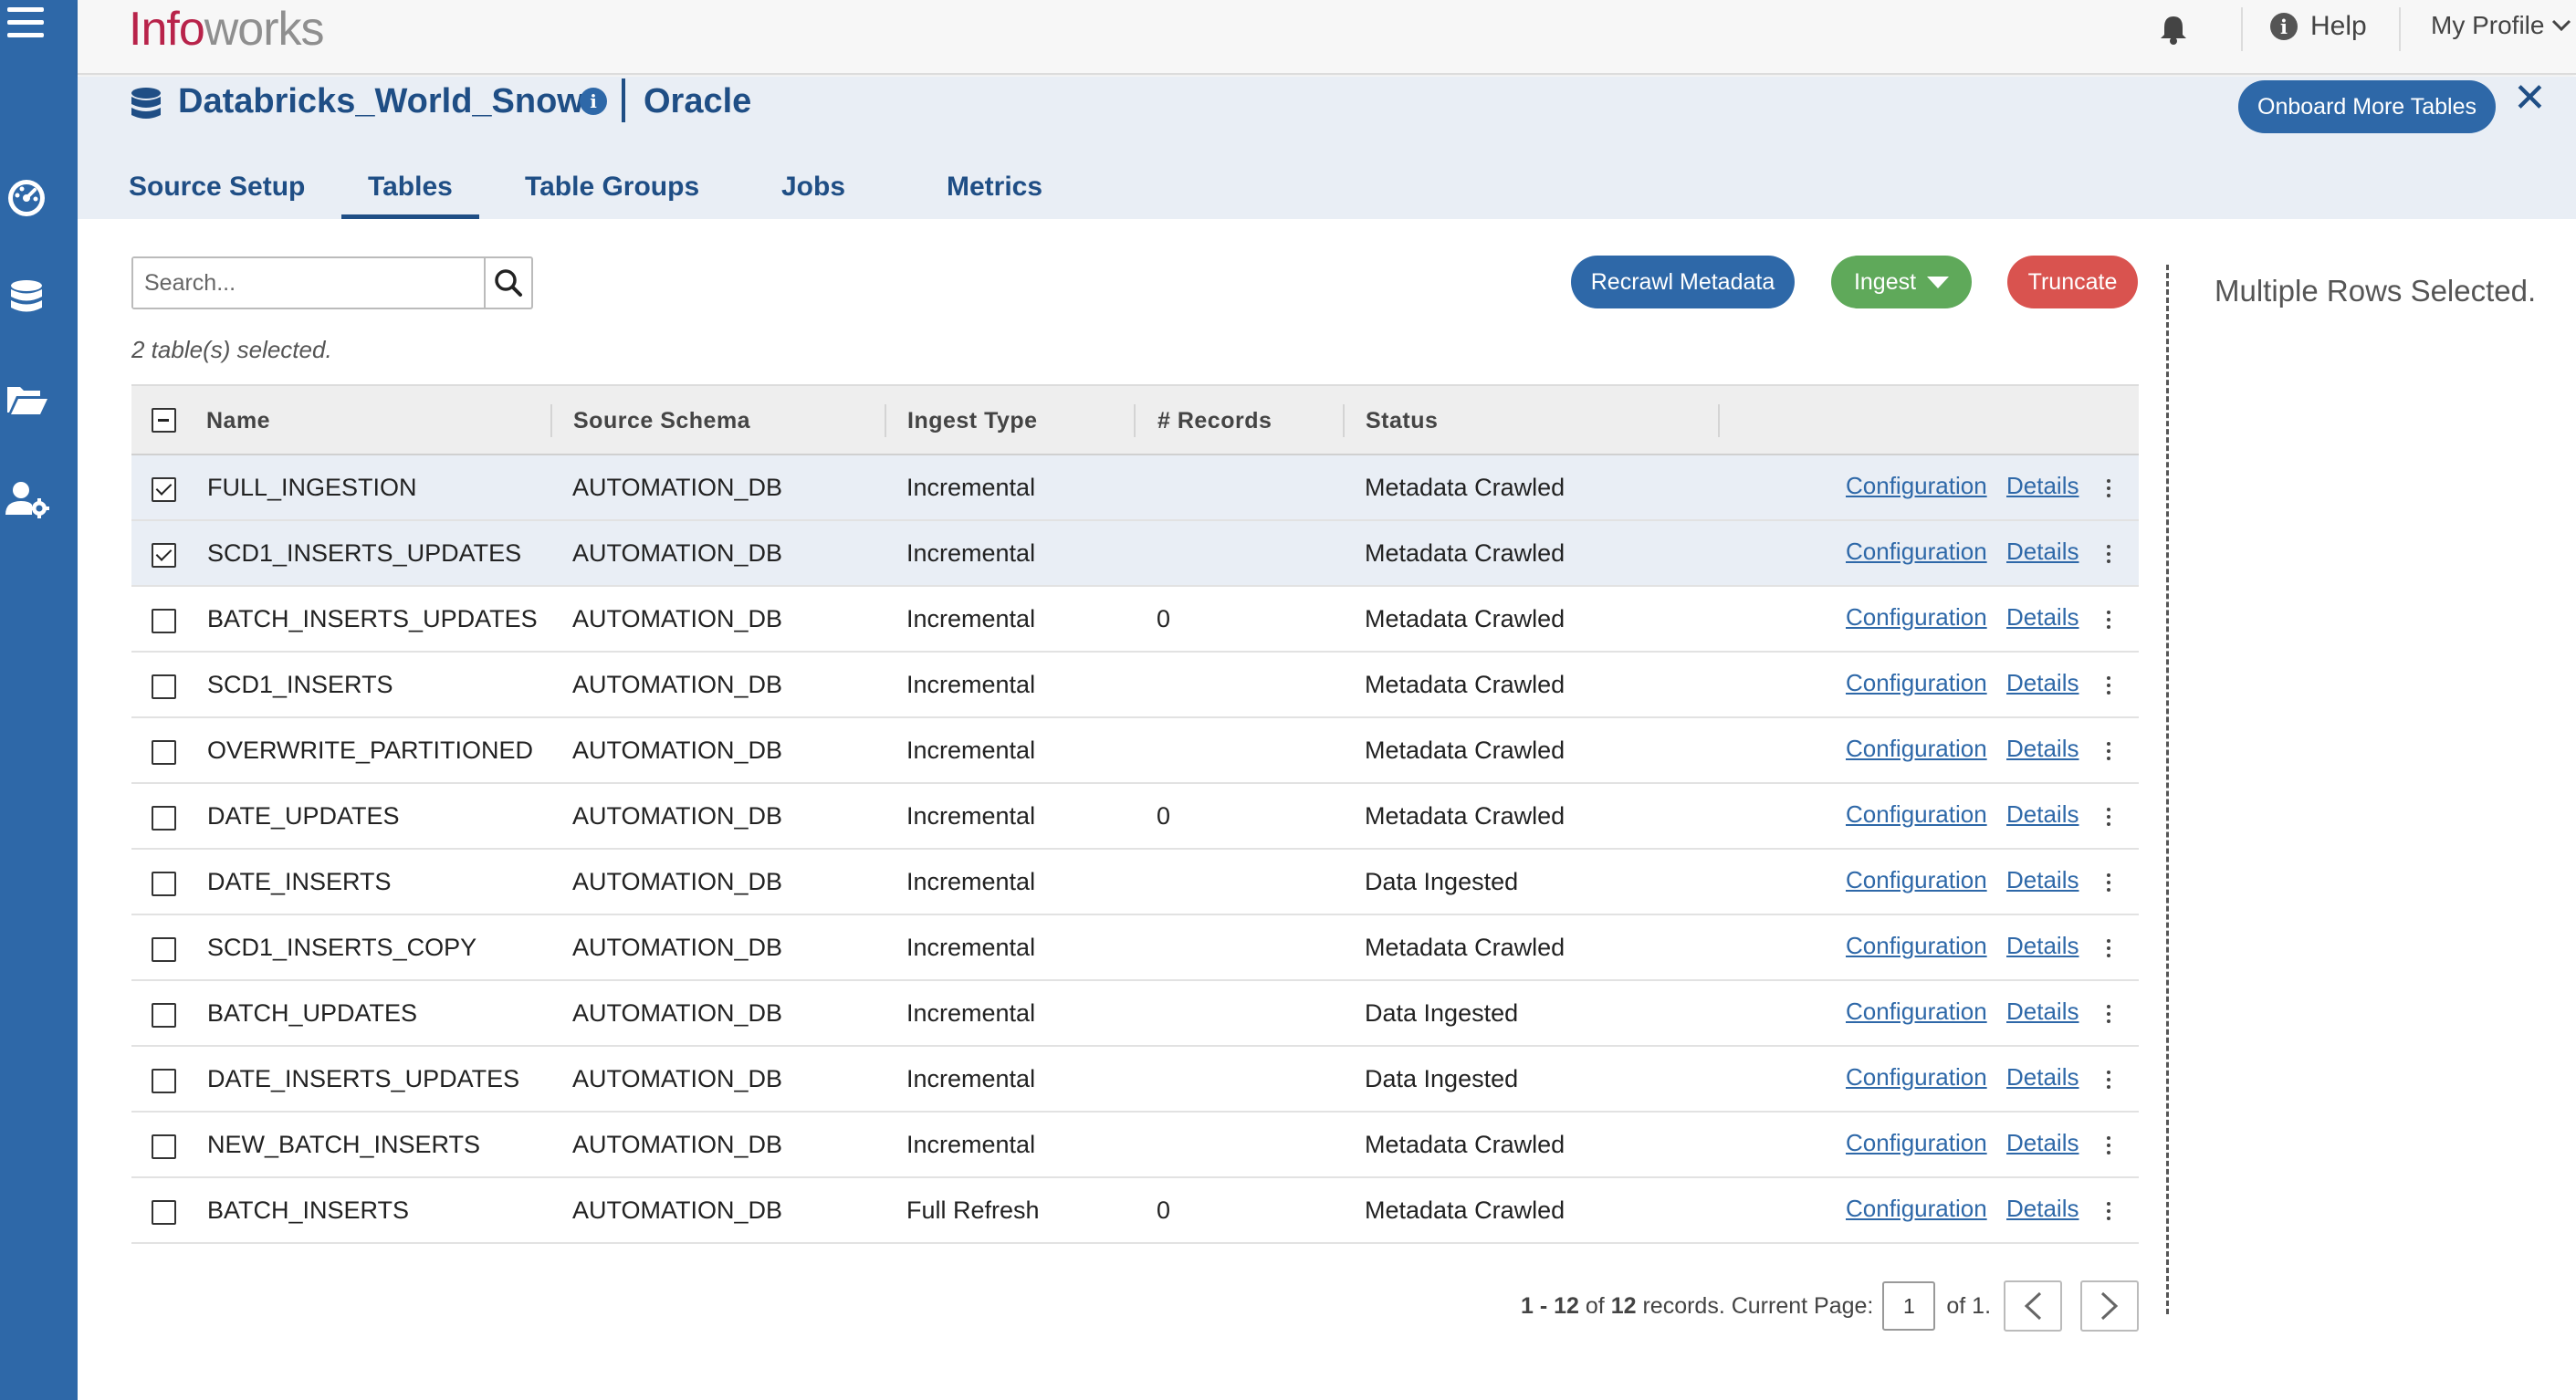  Describe the element at coordinates (1909, 1306) in the screenshot. I see `current-page-input` at that location.